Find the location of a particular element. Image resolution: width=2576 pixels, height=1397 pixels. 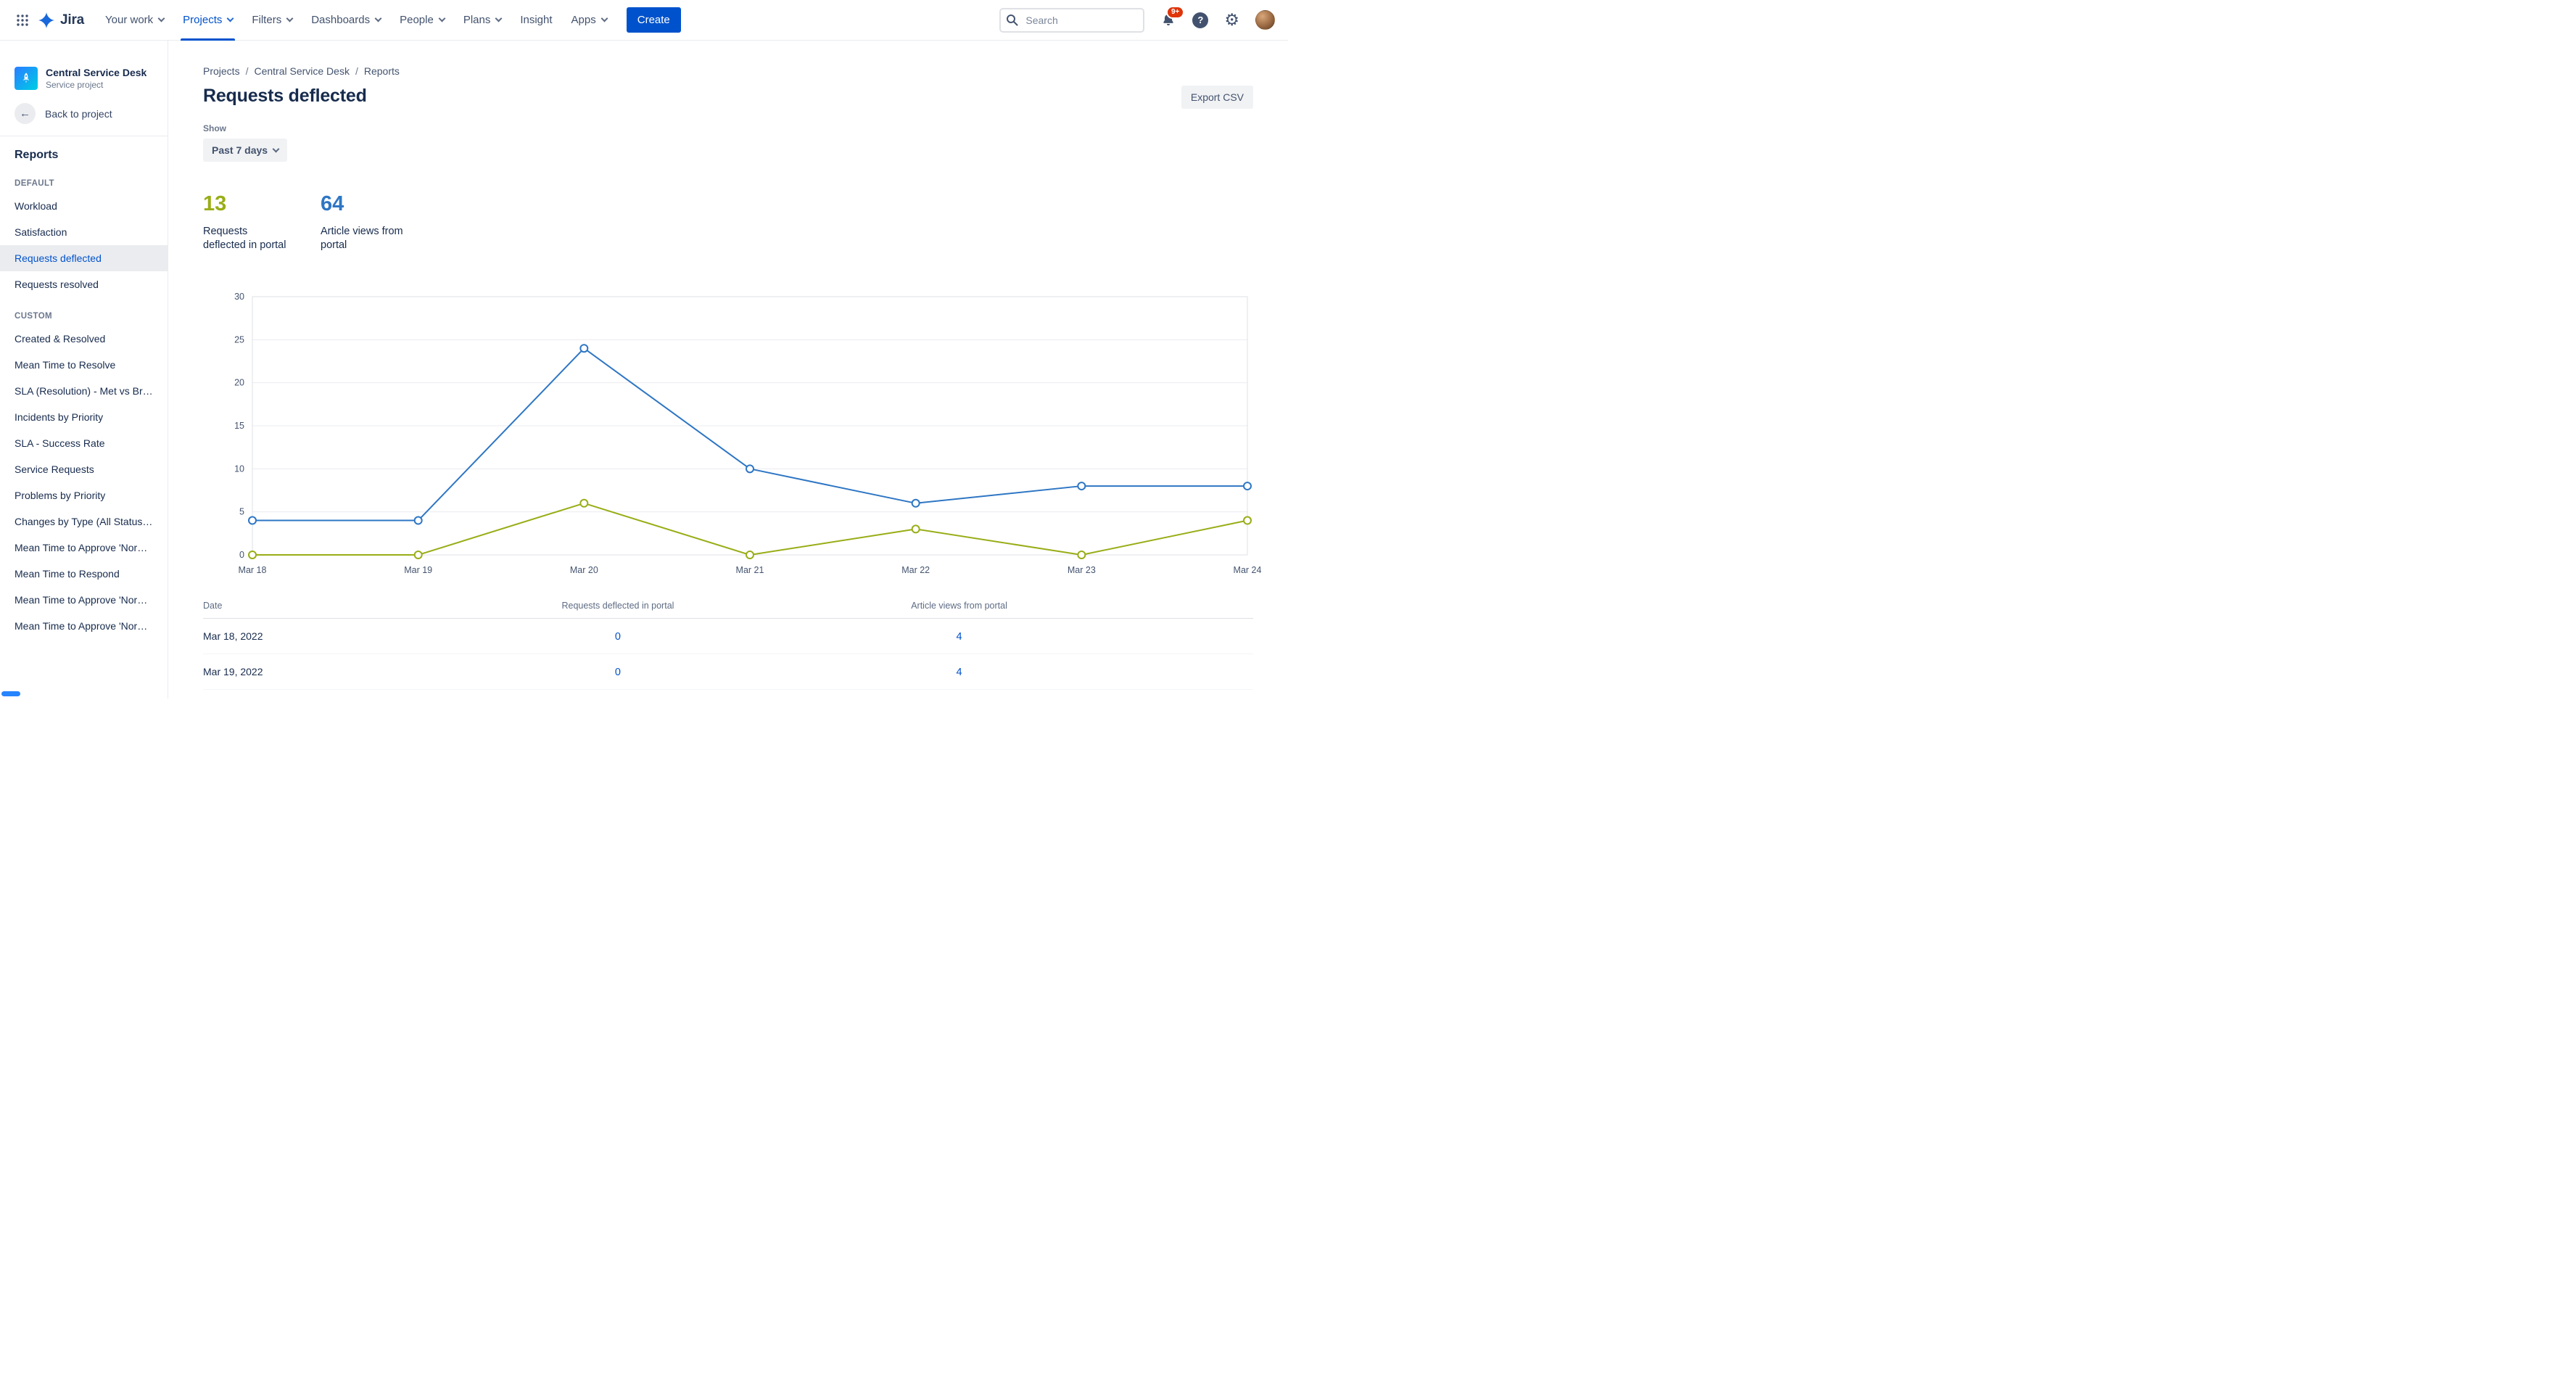

nav-item-filters: Filters is located at coordinates (272, 20).